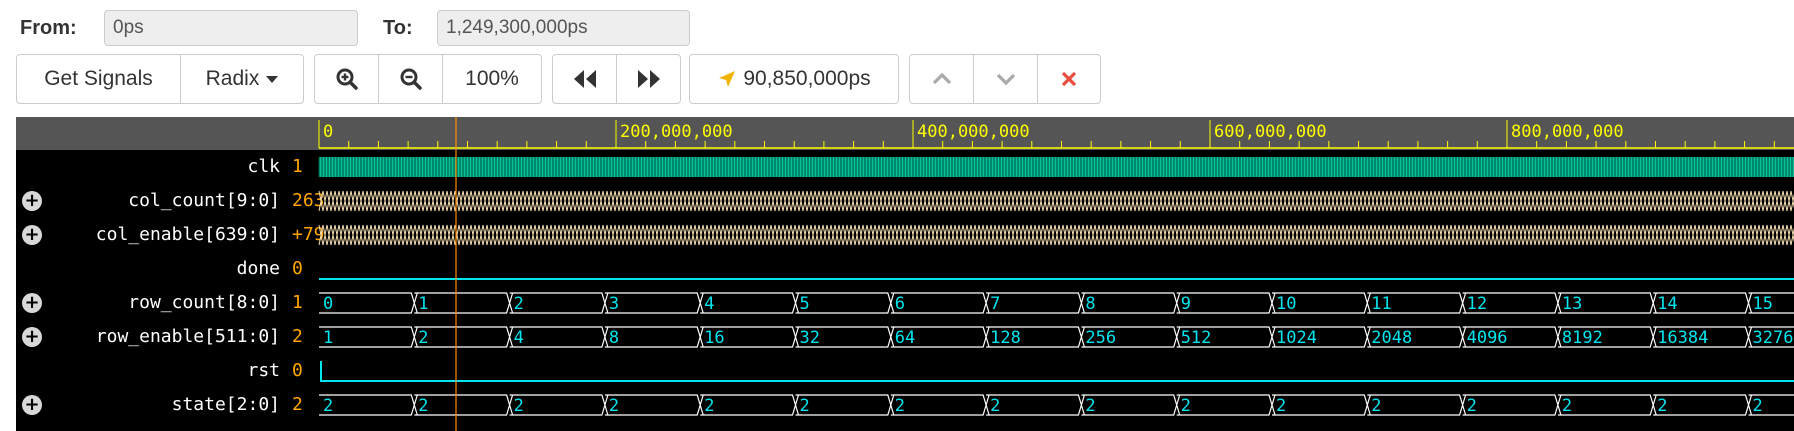 Image resolution: width=1794 pixels, height=431 pixels. I want to click on zoom-out-button, so click(411, 79).